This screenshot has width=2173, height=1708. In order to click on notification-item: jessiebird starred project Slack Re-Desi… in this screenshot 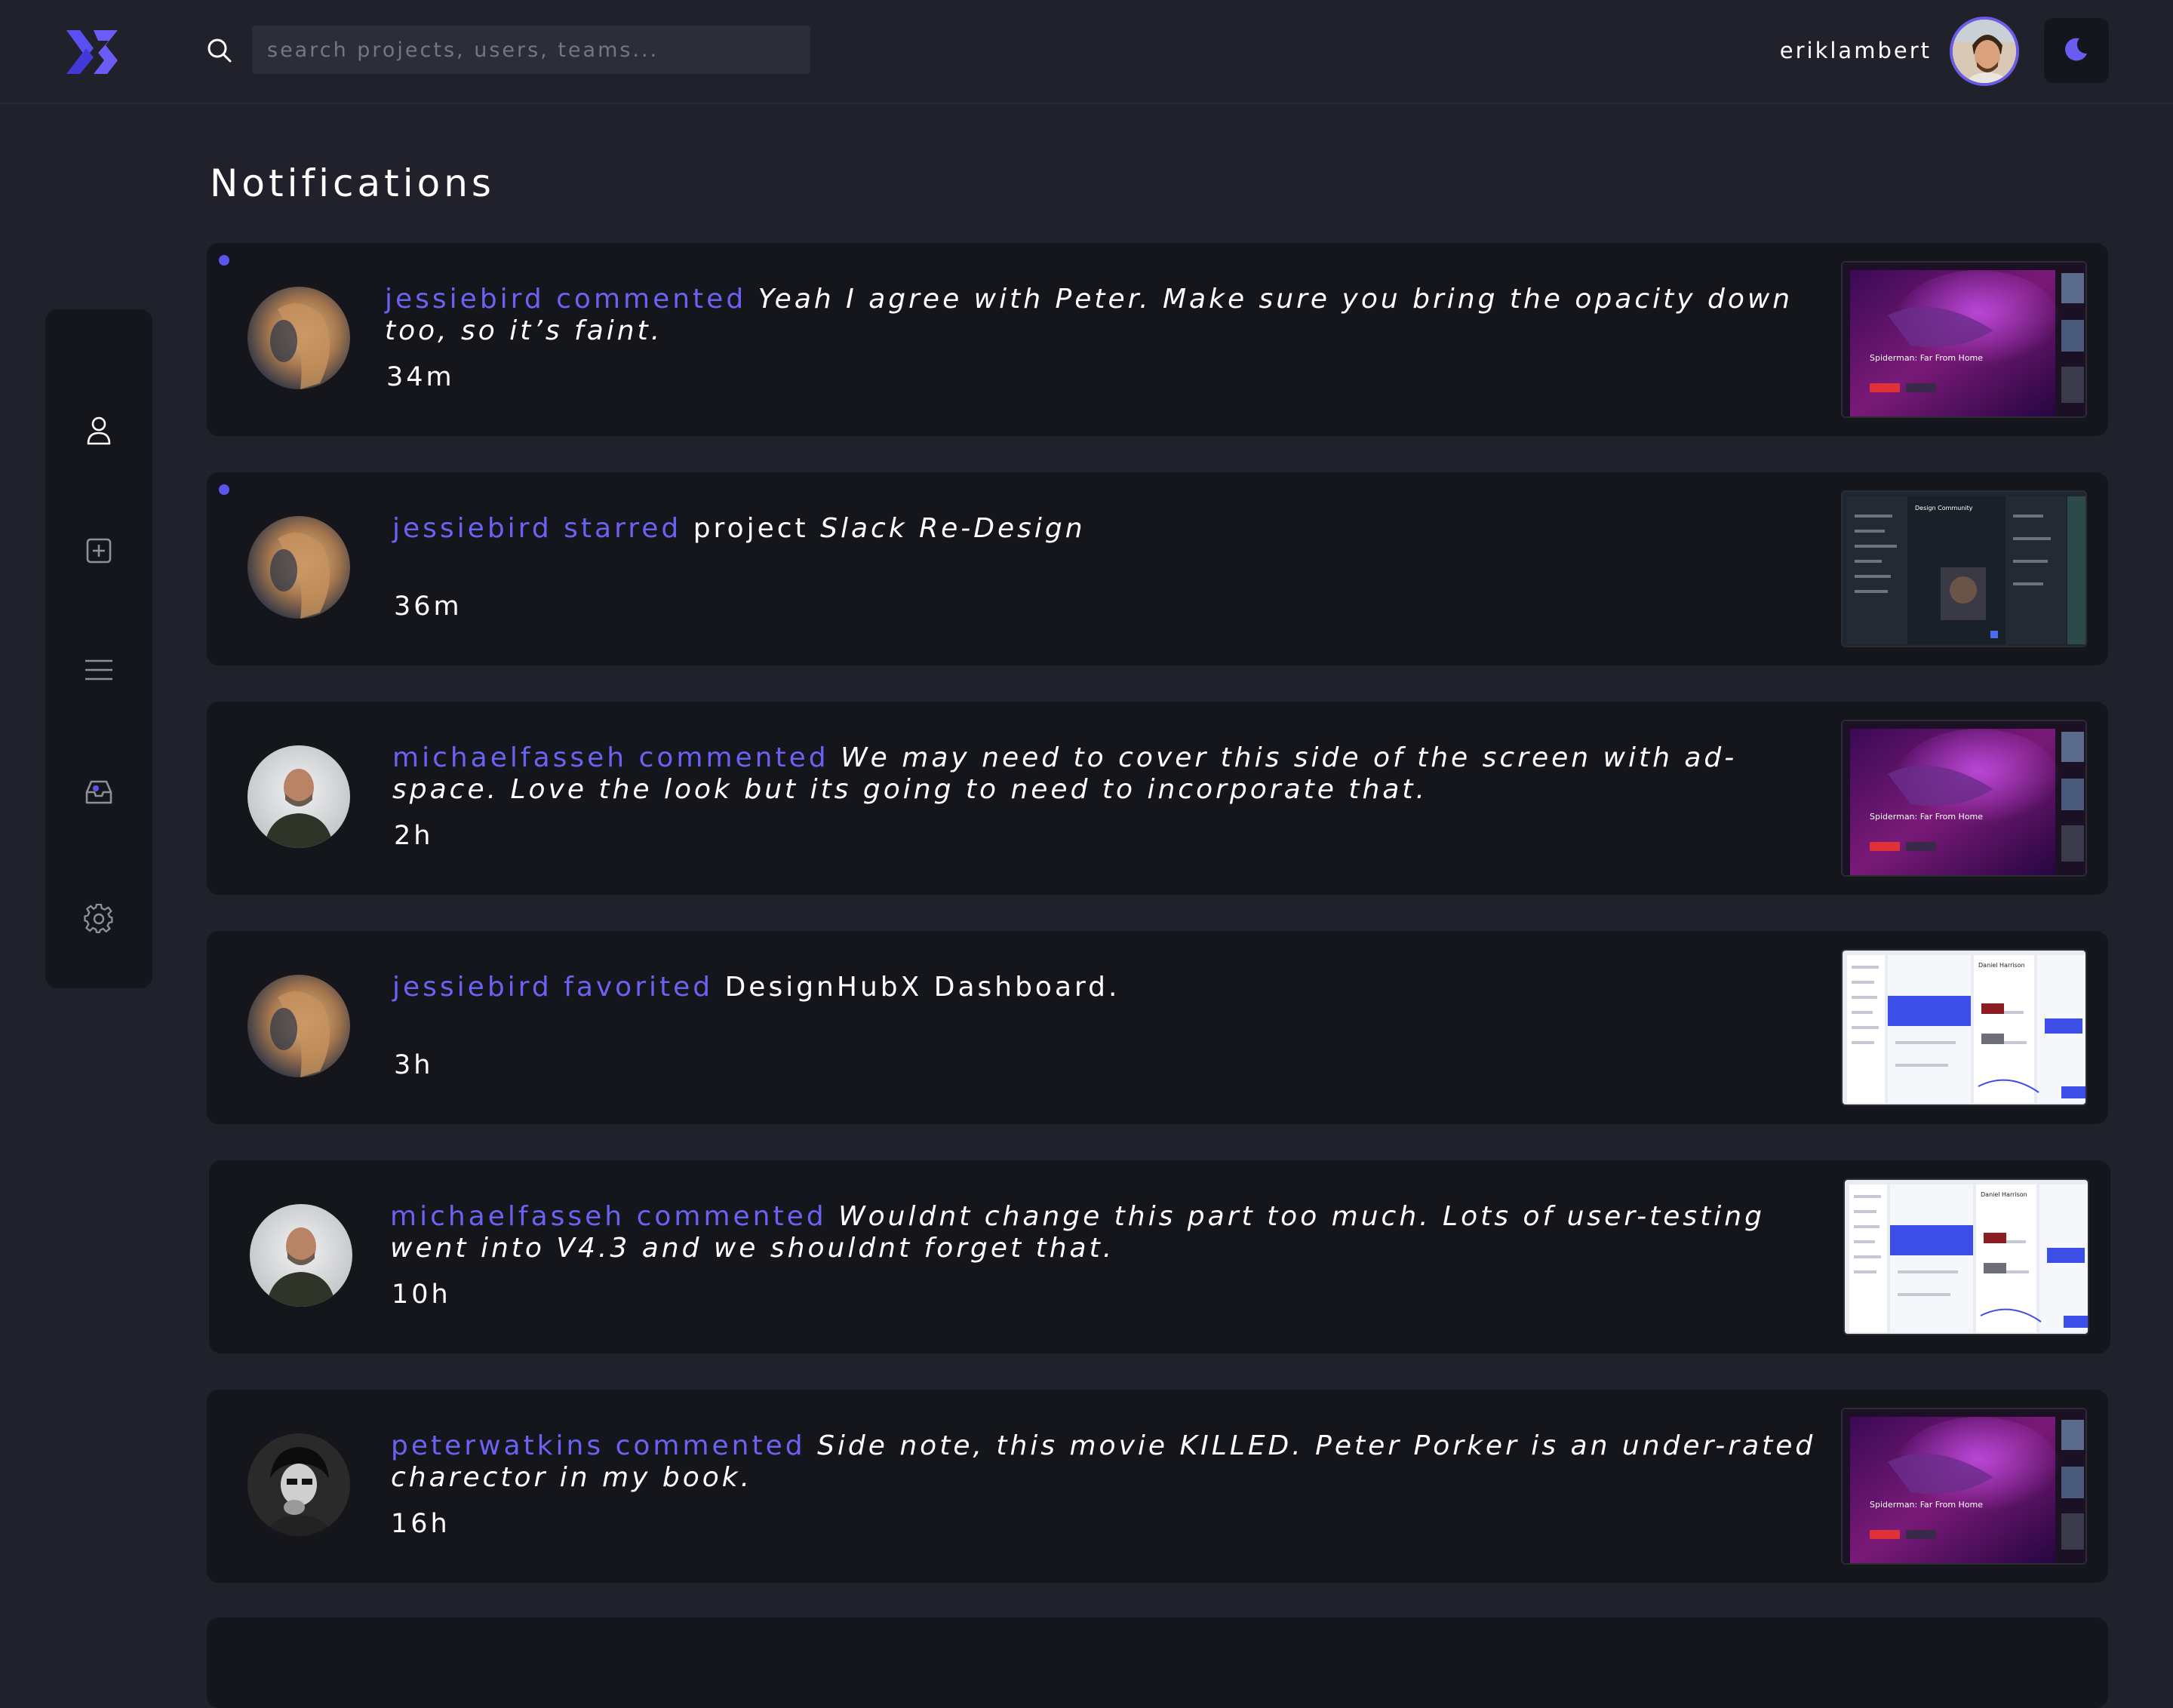, I will do `click(1157, 568)`.